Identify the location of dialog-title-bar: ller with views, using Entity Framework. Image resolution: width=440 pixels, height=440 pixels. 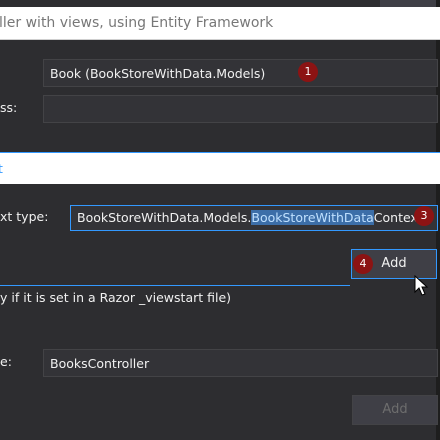
(220, 23).